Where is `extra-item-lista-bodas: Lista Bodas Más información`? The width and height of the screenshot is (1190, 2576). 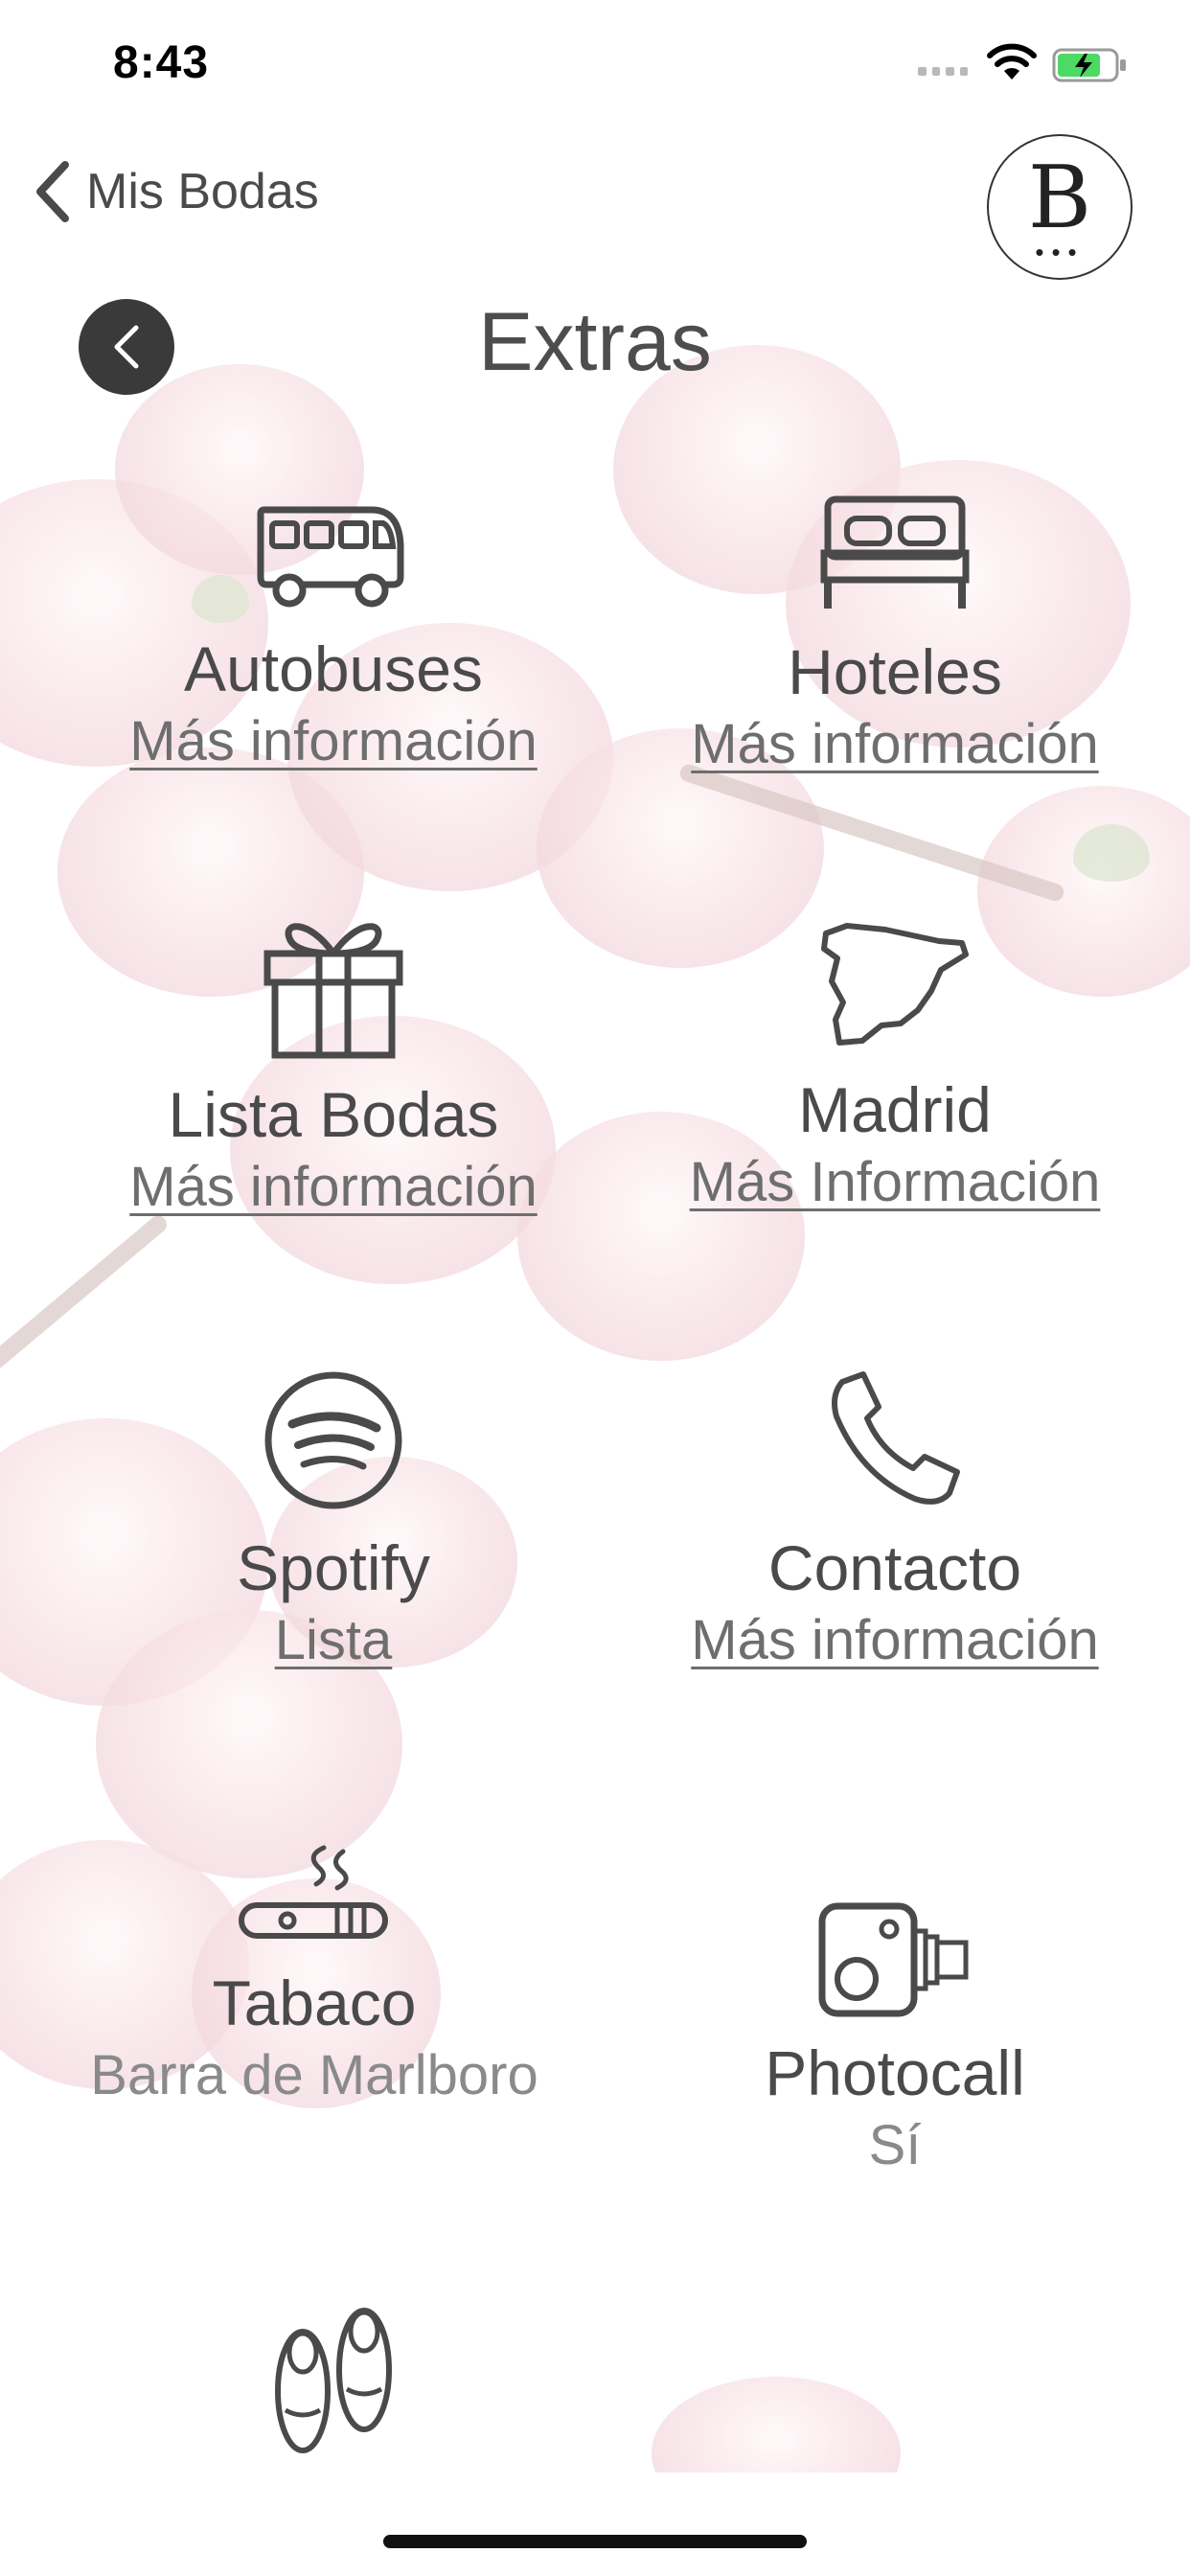
extra-item-lista-bodas: Lista Bodas Más información is located at coordinates (333, 1067).